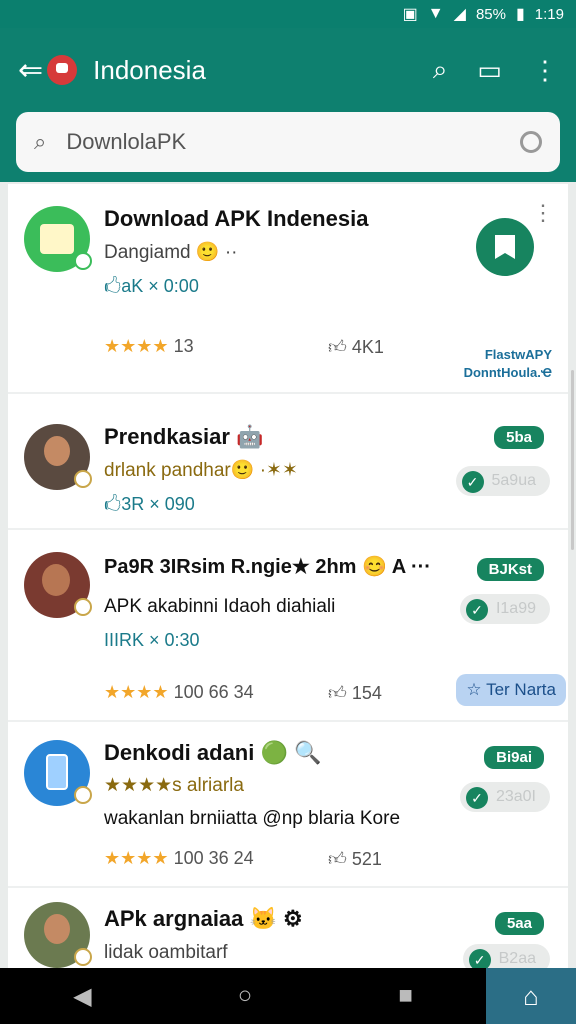  I want to click on status-badge: BJKst, so click(510, 569).